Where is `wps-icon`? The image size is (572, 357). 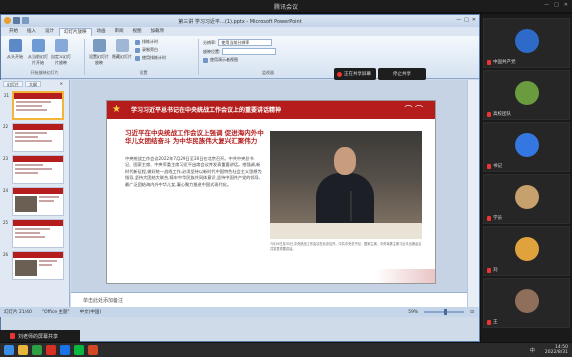 wps-icon is located at coordinates (51, 350).